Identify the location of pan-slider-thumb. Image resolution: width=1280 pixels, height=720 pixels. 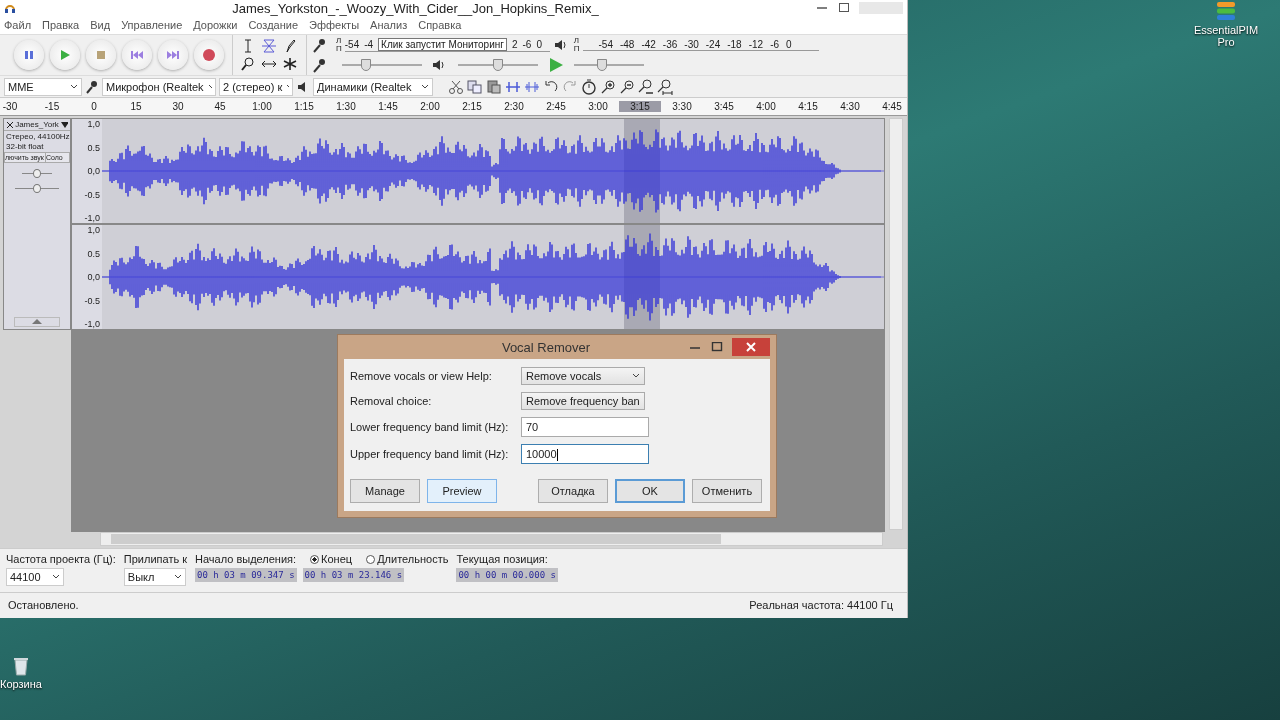
(37, 188).